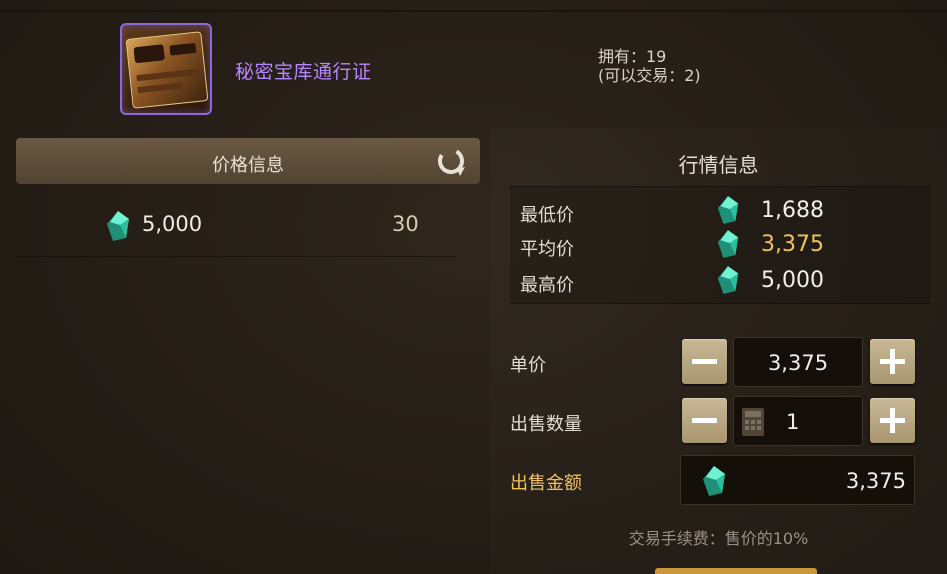 Image resolution: width=947 pixels, height=574 pixels. I want to click on pass-card-icon, so click(167, 70).